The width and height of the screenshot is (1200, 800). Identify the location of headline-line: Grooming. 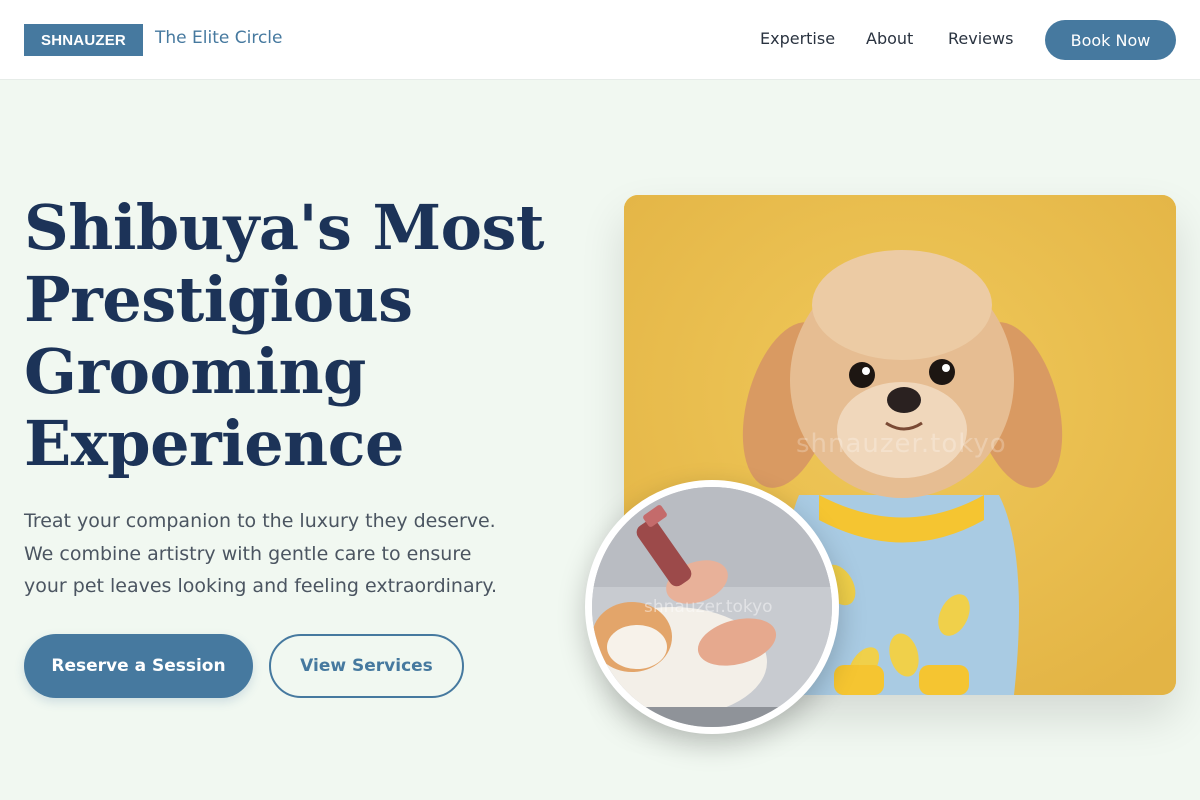
(195, 371).